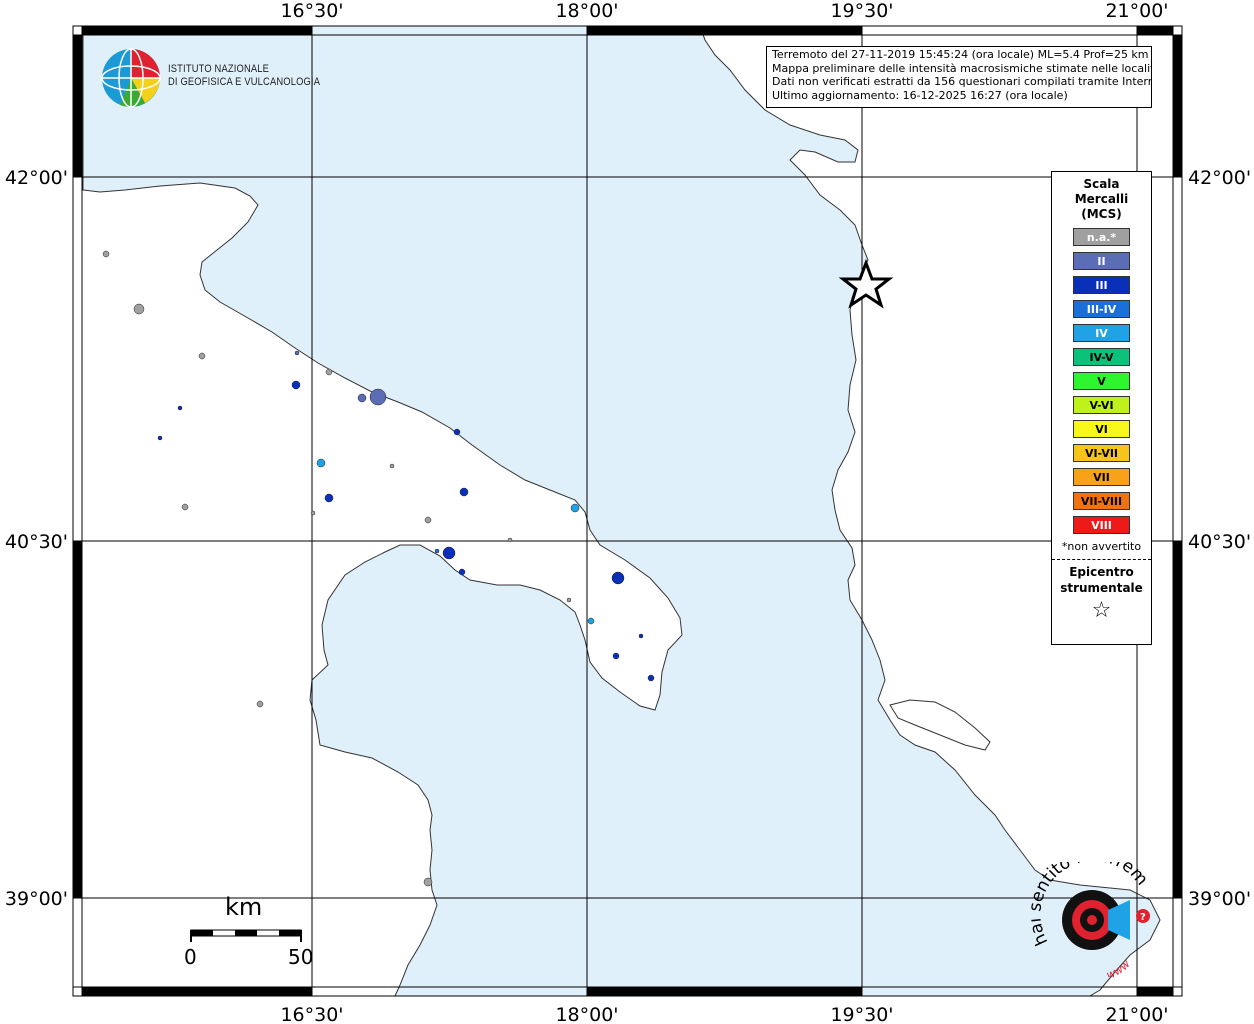 This screenshot has height=1024, width=1254. What do you see at coordinates (586, 1014) in the screenshot?
I see `lon-label-bottom: 18°00'` at bounding box center [586, 1014].